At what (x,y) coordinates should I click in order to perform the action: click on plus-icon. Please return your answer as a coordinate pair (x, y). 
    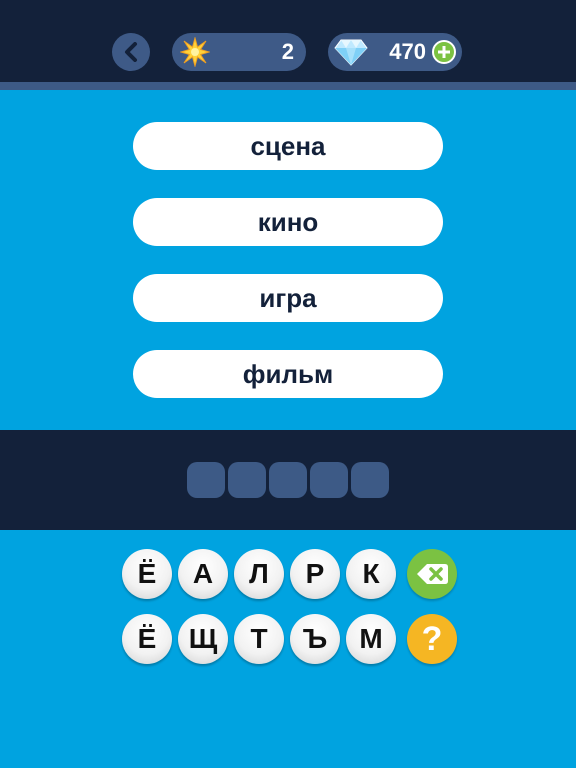
    Looking at the image, I should click on (444, 52).